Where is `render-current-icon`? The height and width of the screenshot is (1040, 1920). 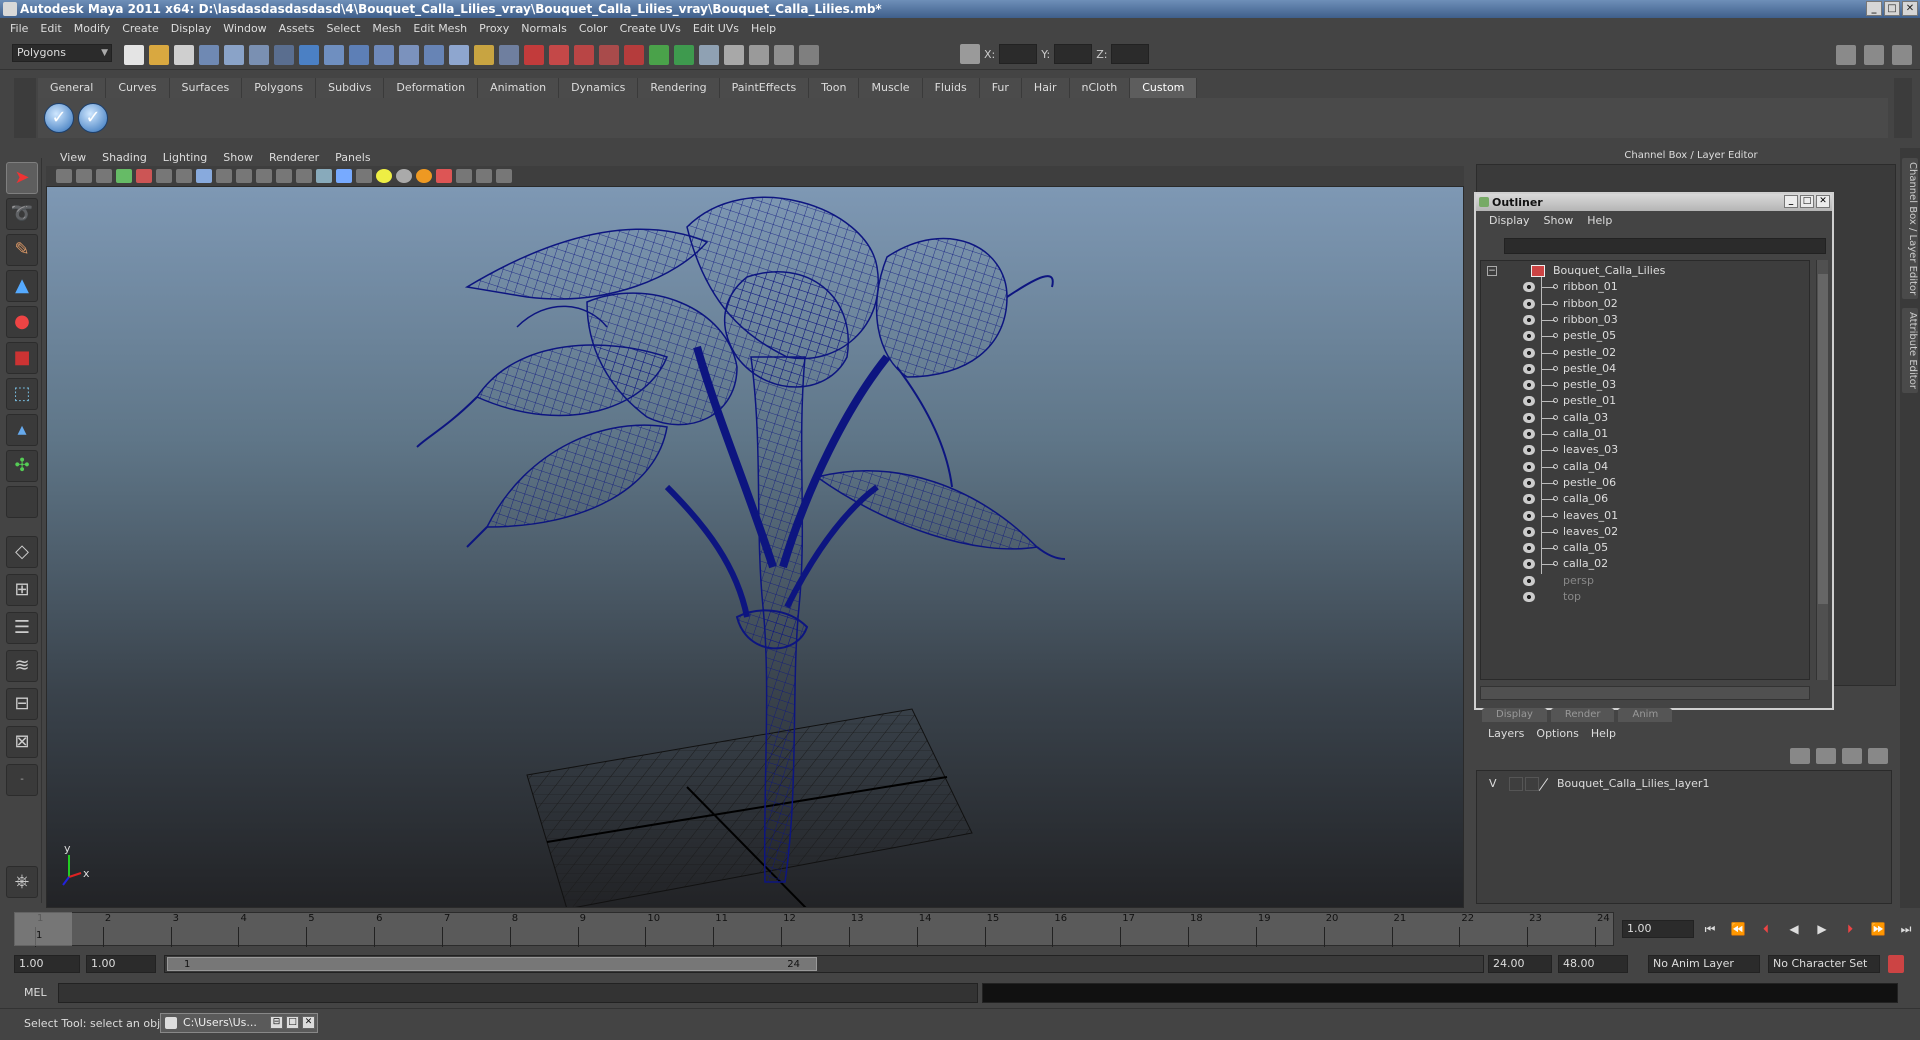 render-current-icon is located at coordinates (759, 55).